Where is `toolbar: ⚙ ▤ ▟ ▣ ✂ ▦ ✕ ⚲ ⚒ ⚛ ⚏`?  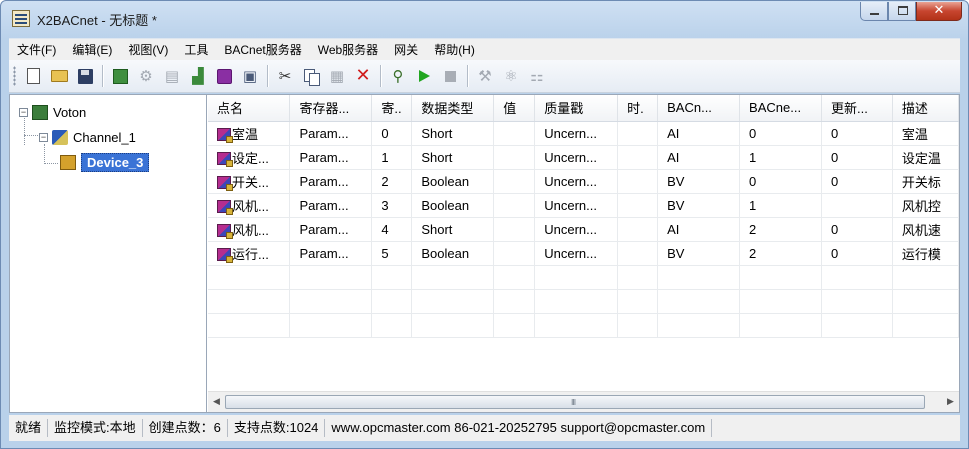 toolbar: ⚙ ▤ ▟ ▣ ✂ ▦ ✕ ⚲ ⚒ ⚛ ⚏ is located at coordinates (484, 76).